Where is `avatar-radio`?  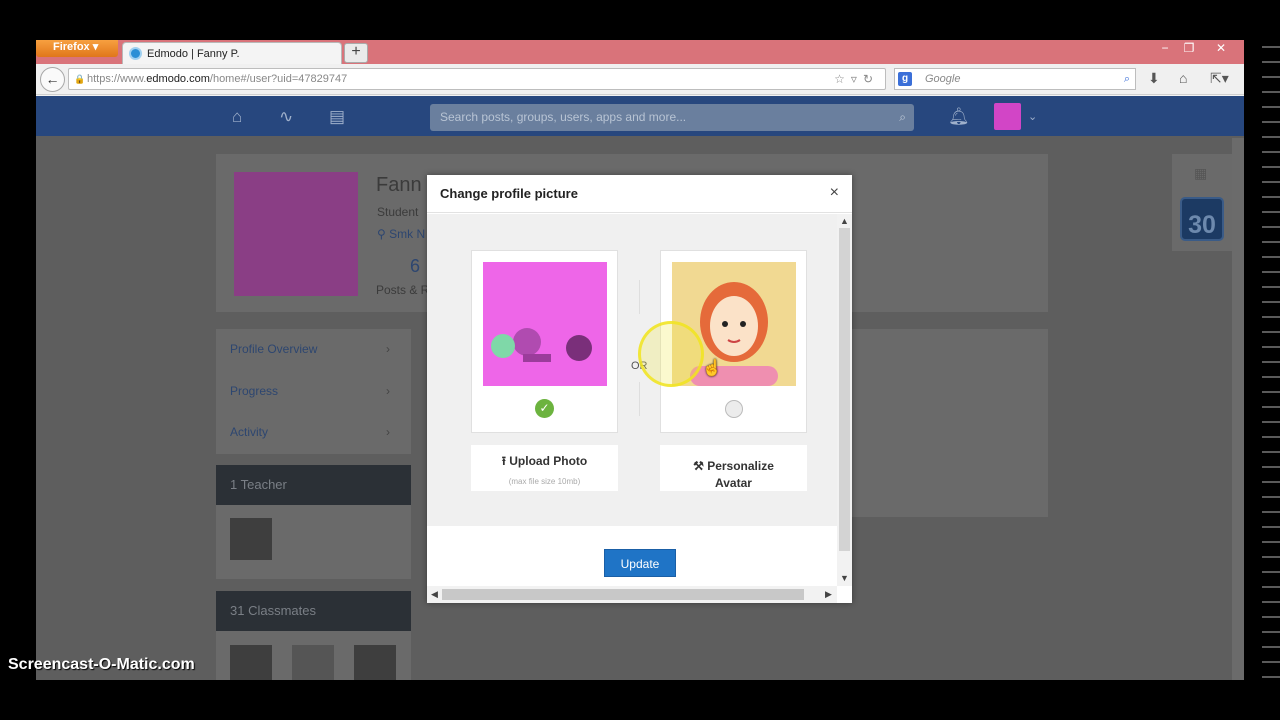 avatar-radio is located at coordinates (734, 409).